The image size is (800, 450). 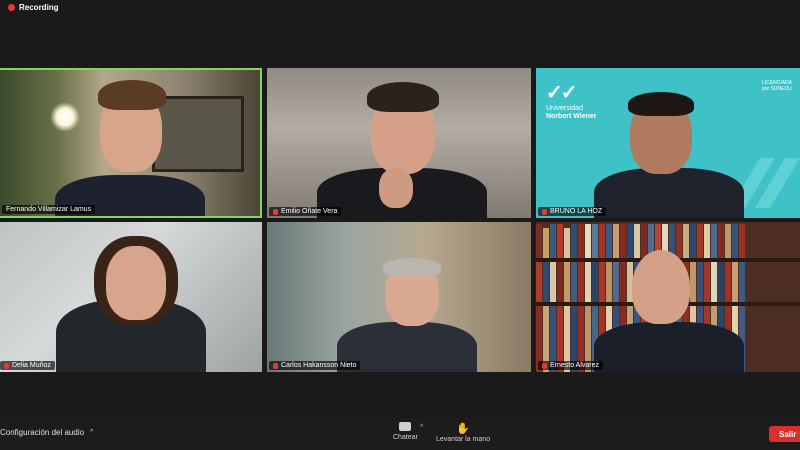 I want to click on logo-university-name: Norbert Wiener, so click(x=571, y=116).